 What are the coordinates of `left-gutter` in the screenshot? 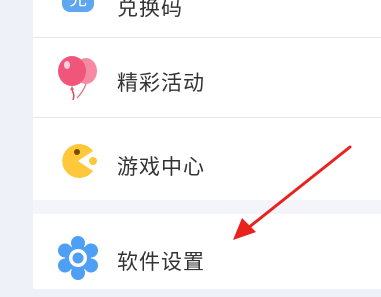 It's located at (16, 144).